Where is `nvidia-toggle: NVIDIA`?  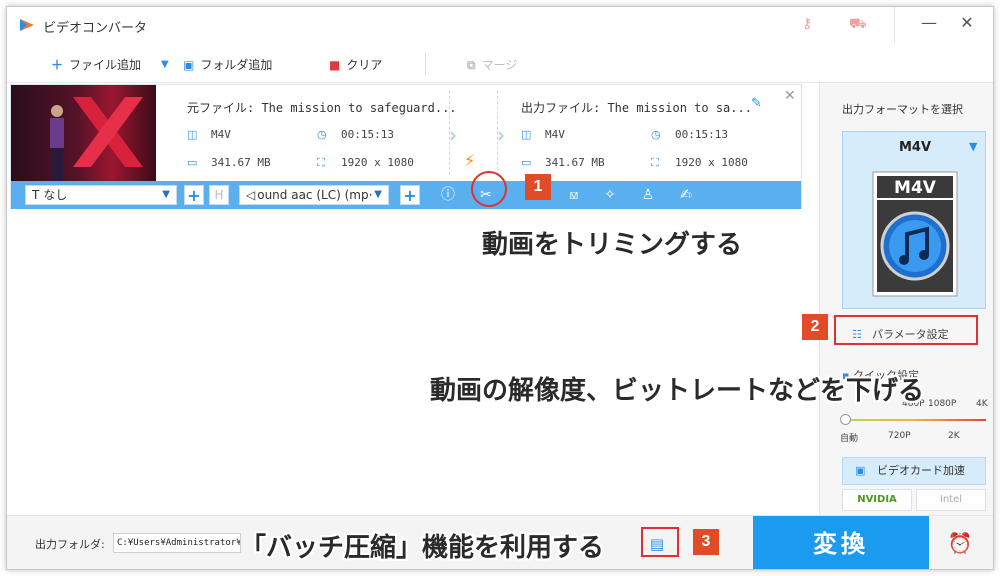
nvidia-toggle: NVIDIA is located at coordinates (877, 500).